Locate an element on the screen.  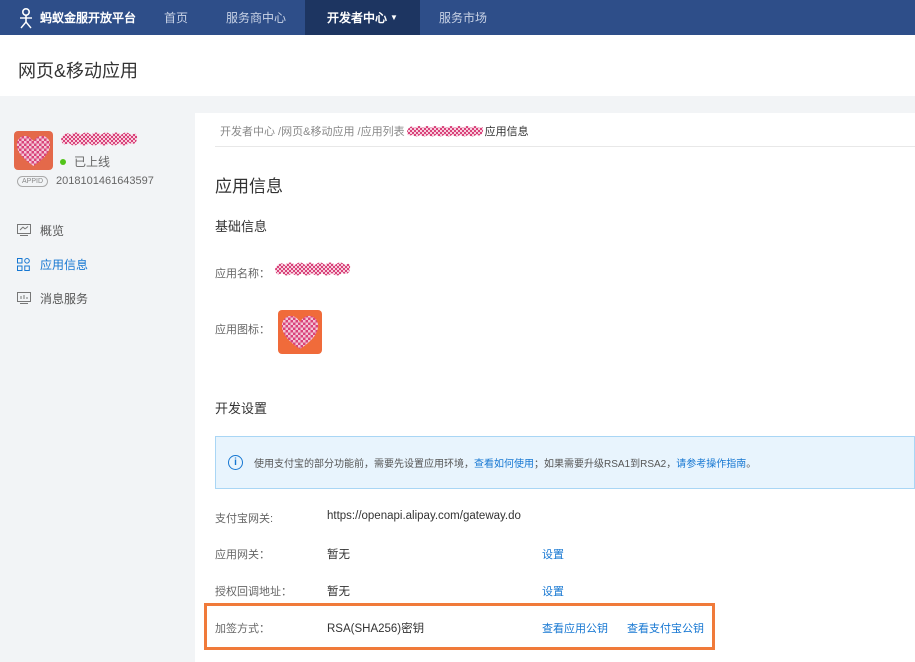
breadcrumb-app-list: 应用列表 is located at coordinates (383, 131).